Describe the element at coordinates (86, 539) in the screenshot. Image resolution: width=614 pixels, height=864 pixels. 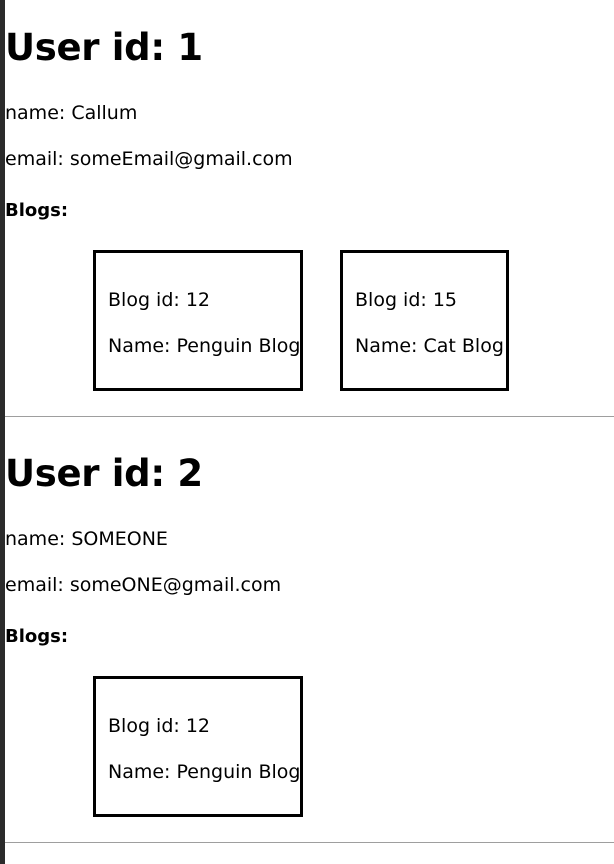
I see `user-name: name: SOMEONE` at that location.